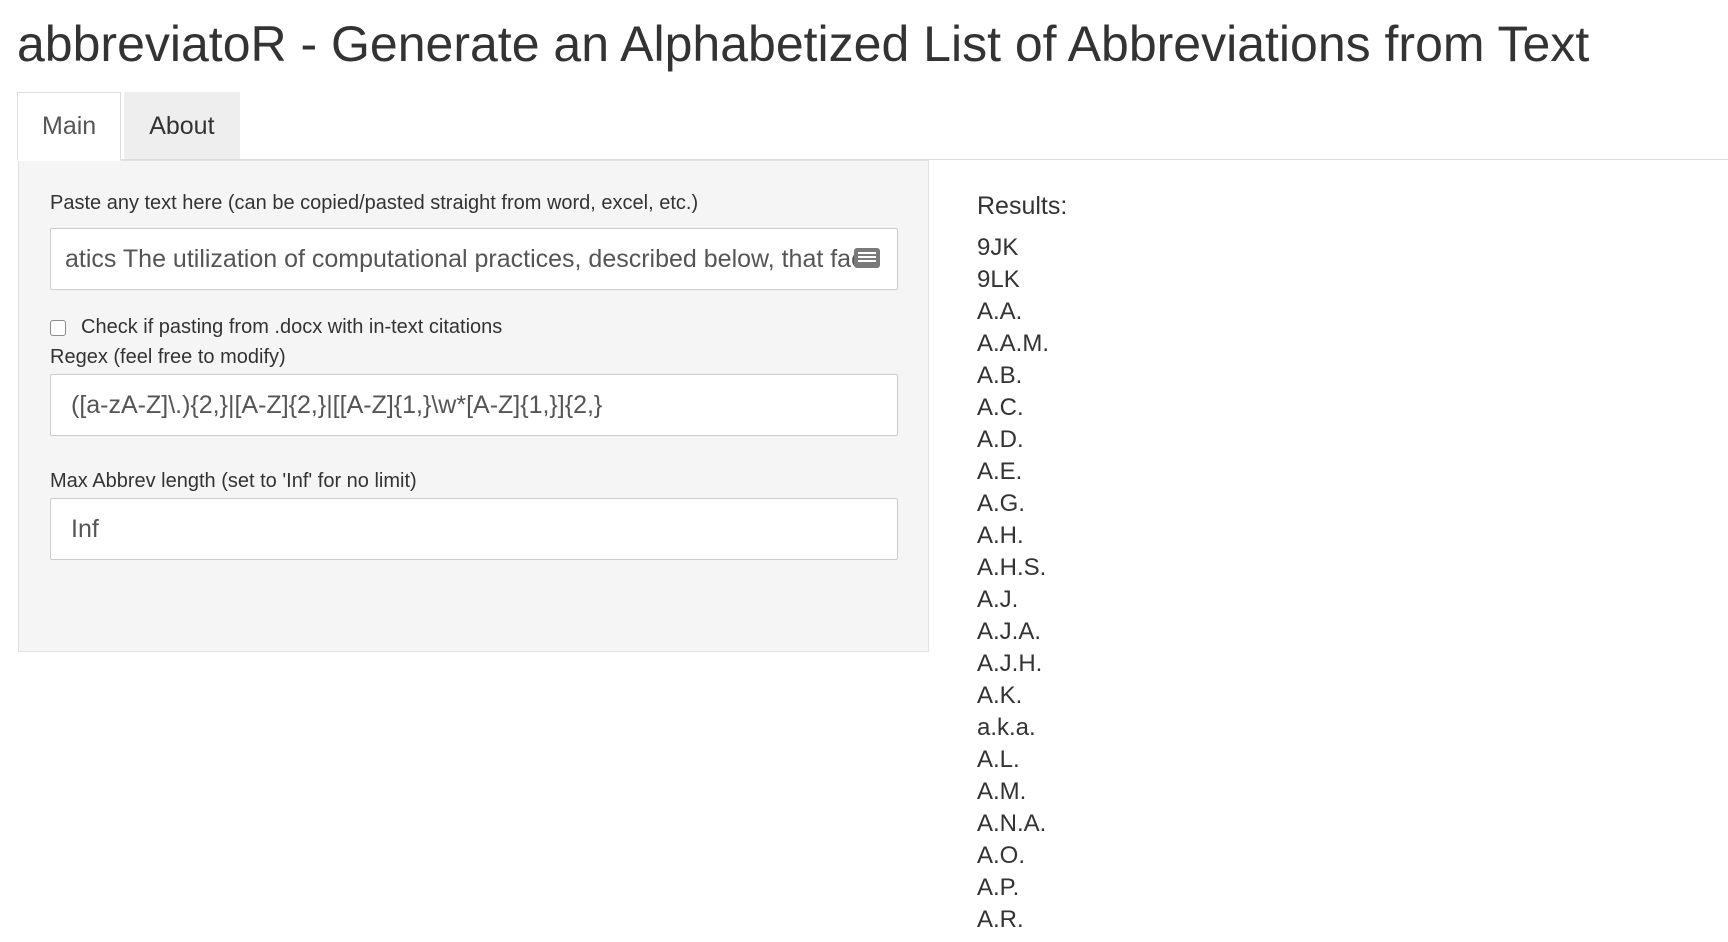 The width and height of the screenshot is (1728, 942). Describe the element at coordinates (1000, 439) in the screenshot. I see `result-item: A.D.` at that location.